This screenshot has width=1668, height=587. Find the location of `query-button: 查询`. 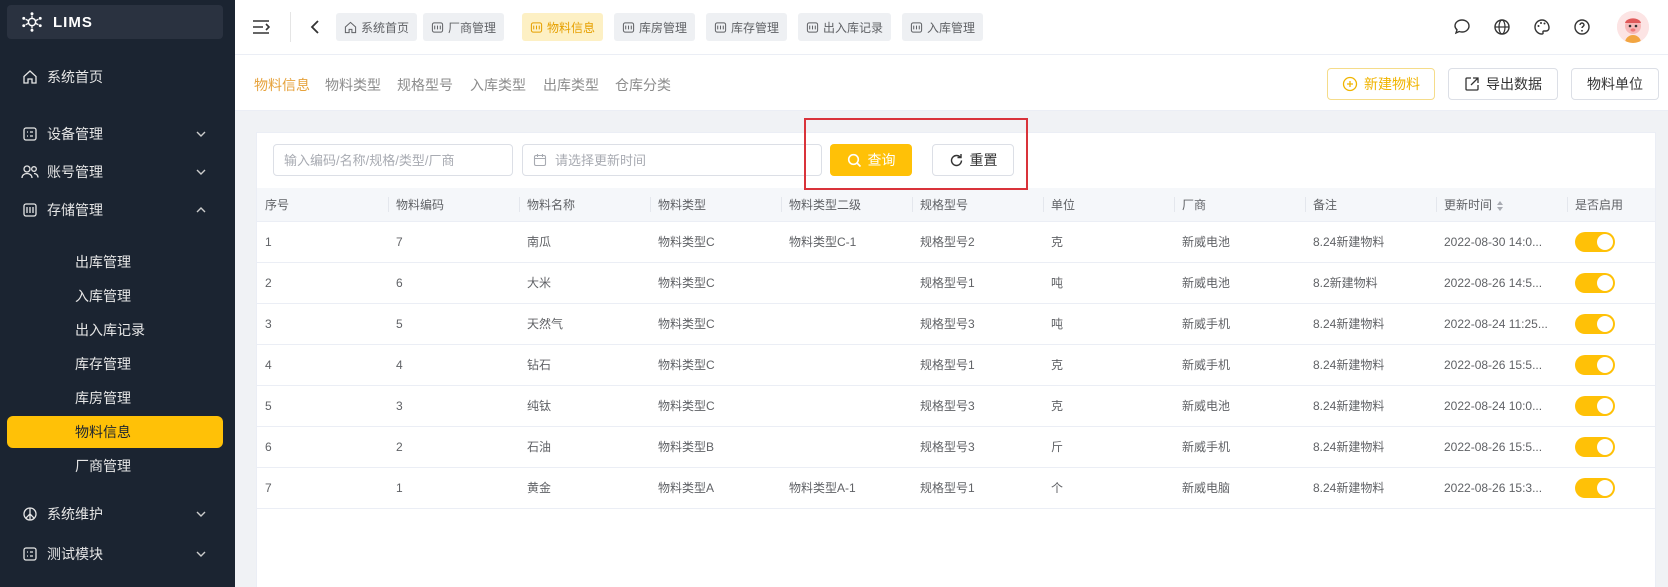

query-button: 查询 is located at coordinates (871, 160).